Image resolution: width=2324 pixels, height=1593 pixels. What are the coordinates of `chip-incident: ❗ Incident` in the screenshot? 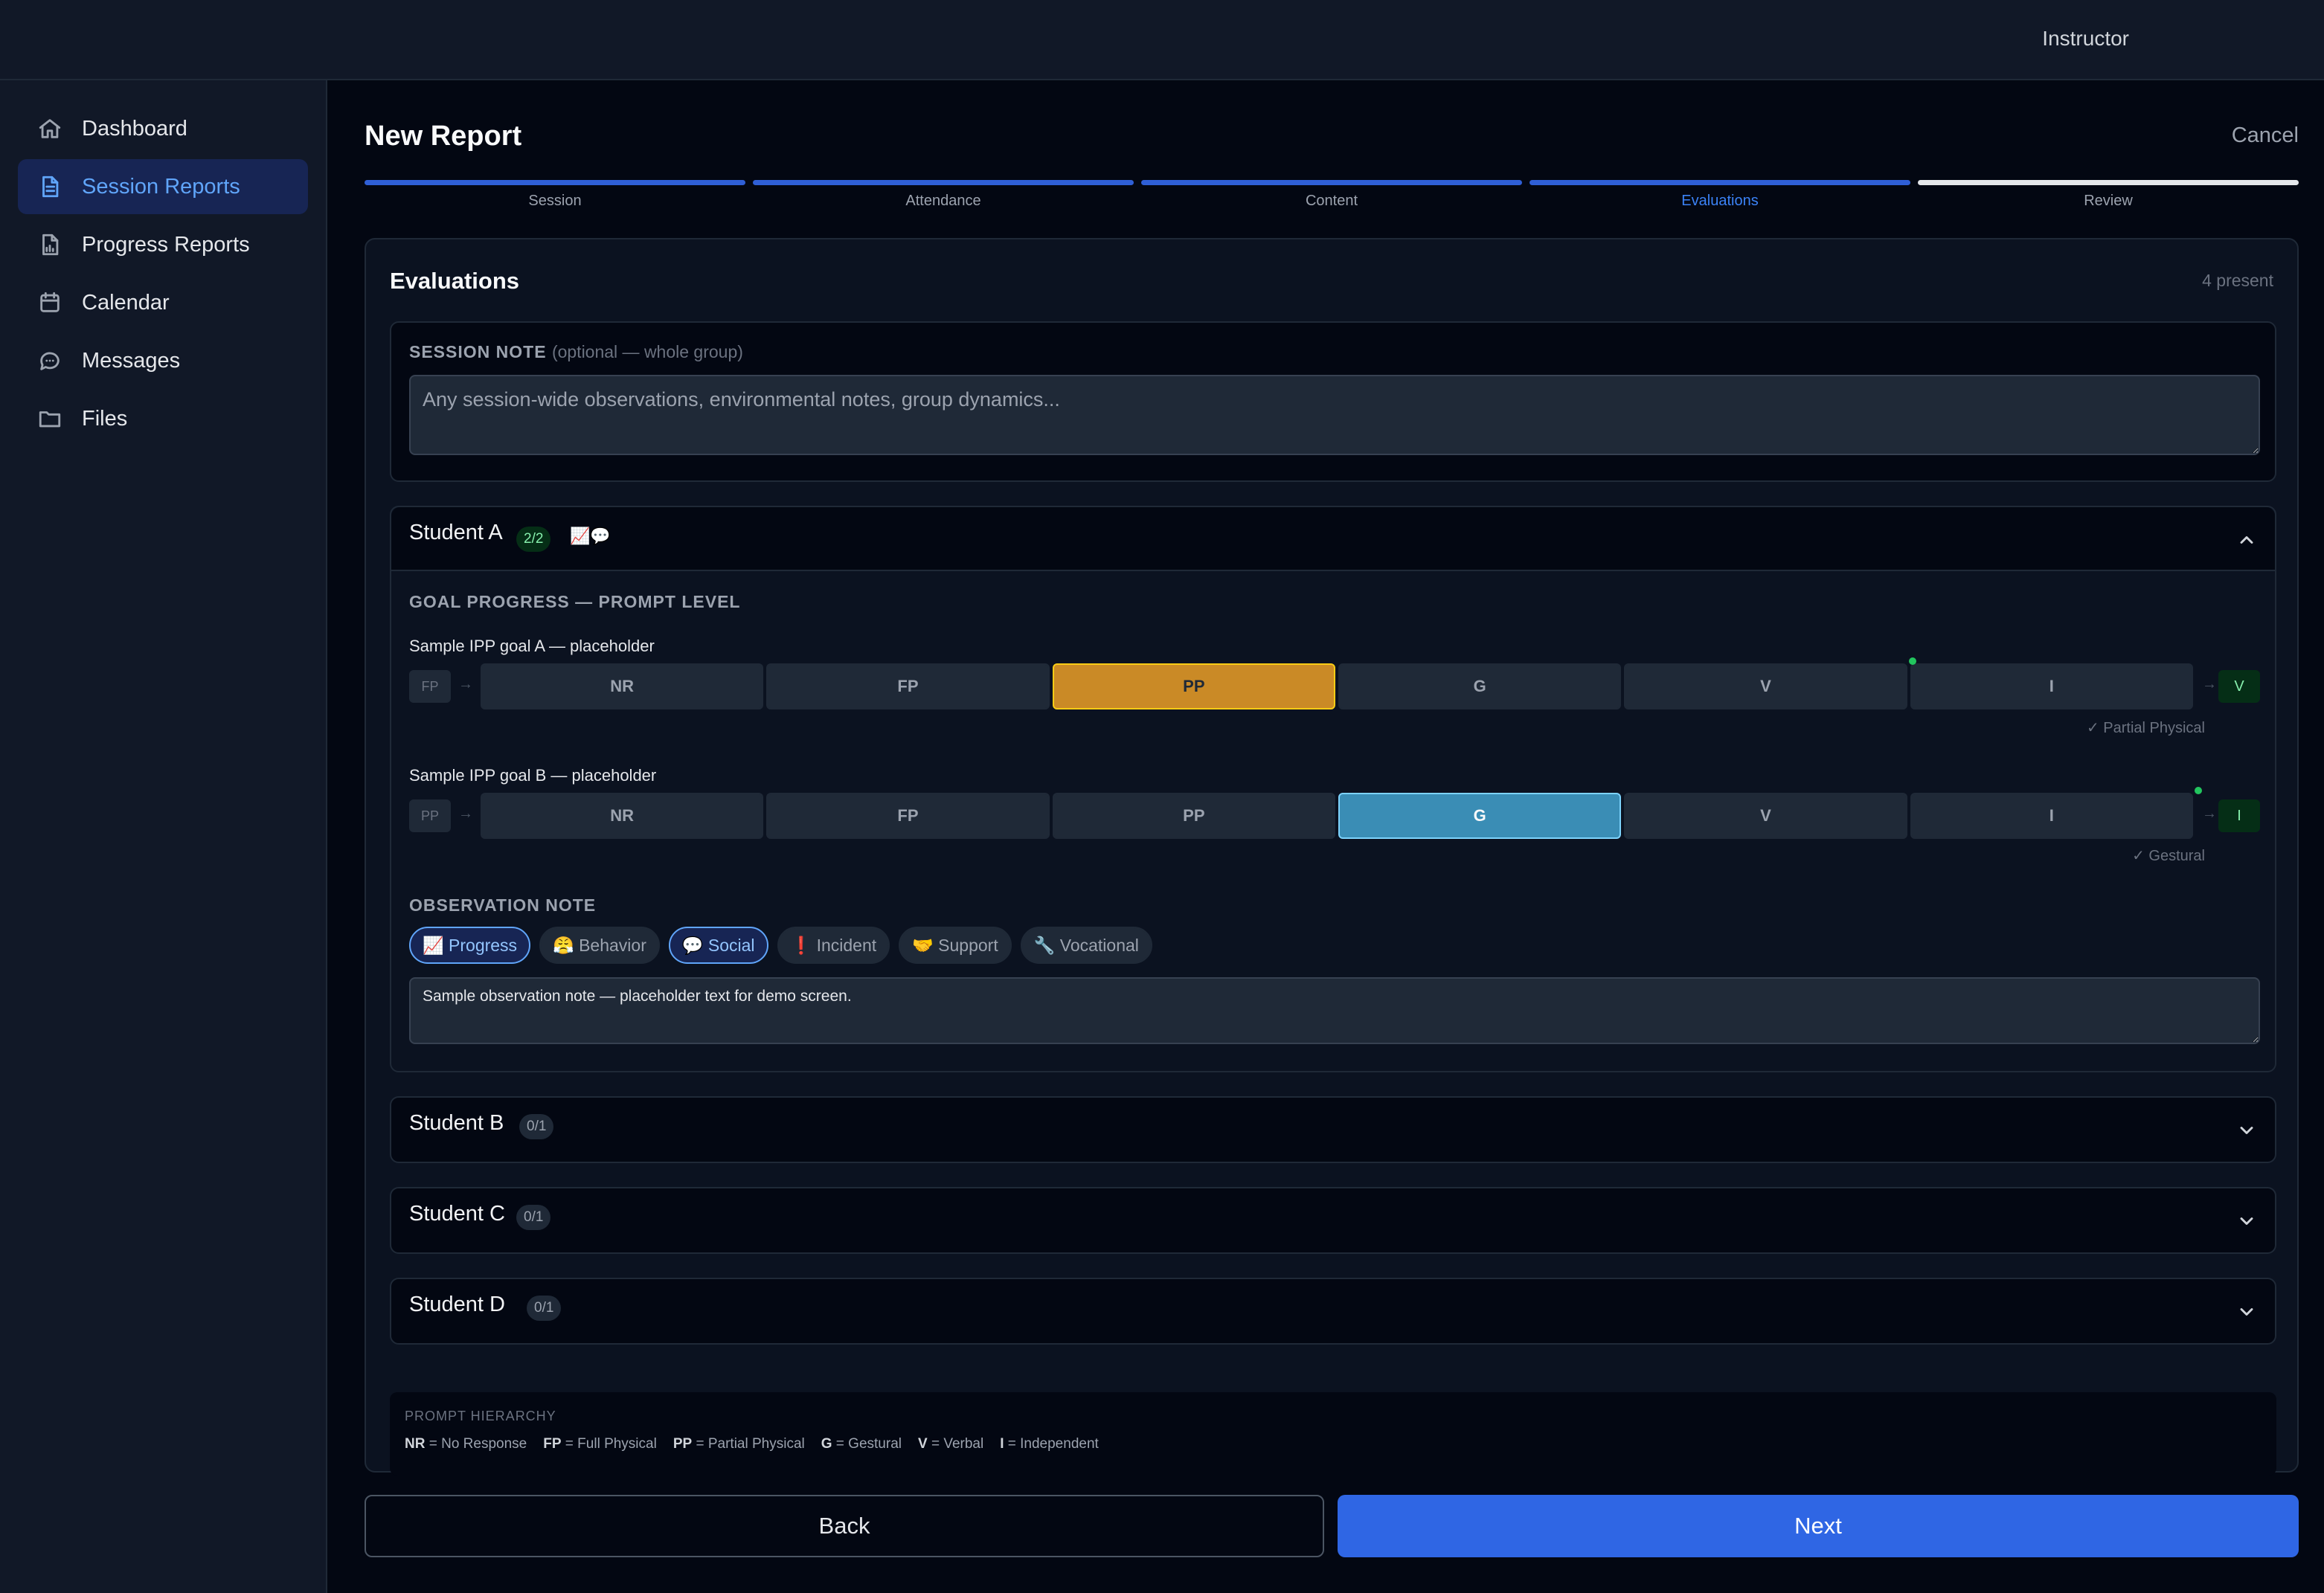 It's located at (834, 946).